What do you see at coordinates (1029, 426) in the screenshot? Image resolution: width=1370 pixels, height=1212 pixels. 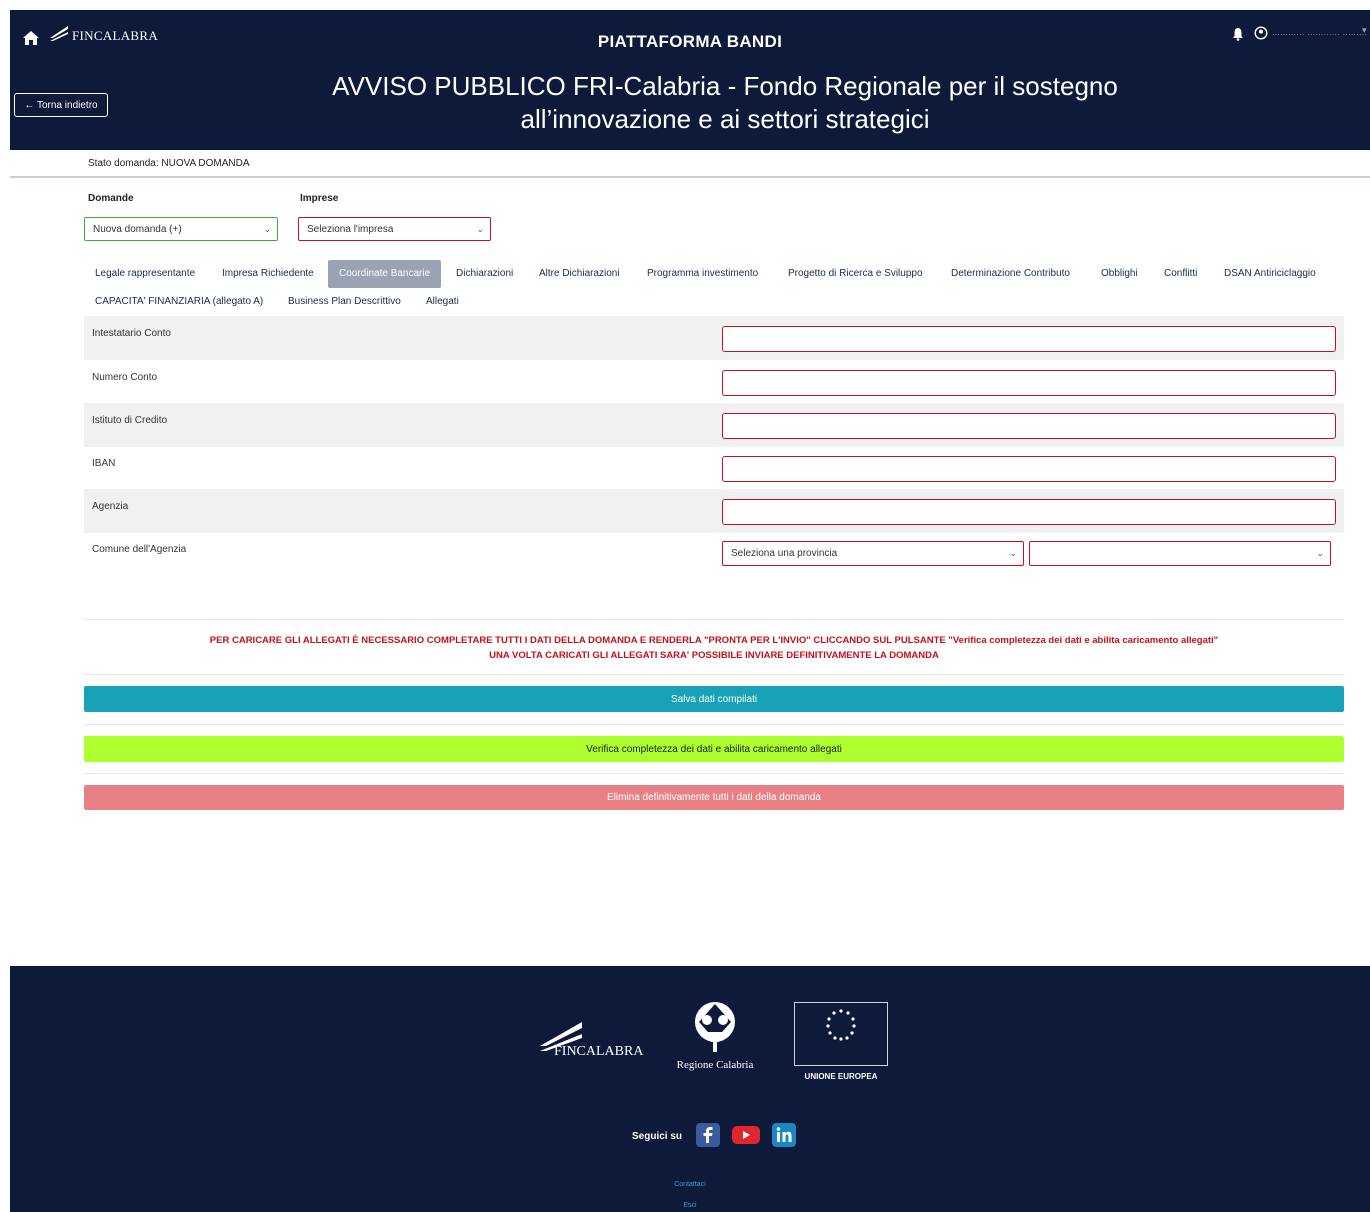 I see `istituto-credito-input` at bounding box center [1029, 426].